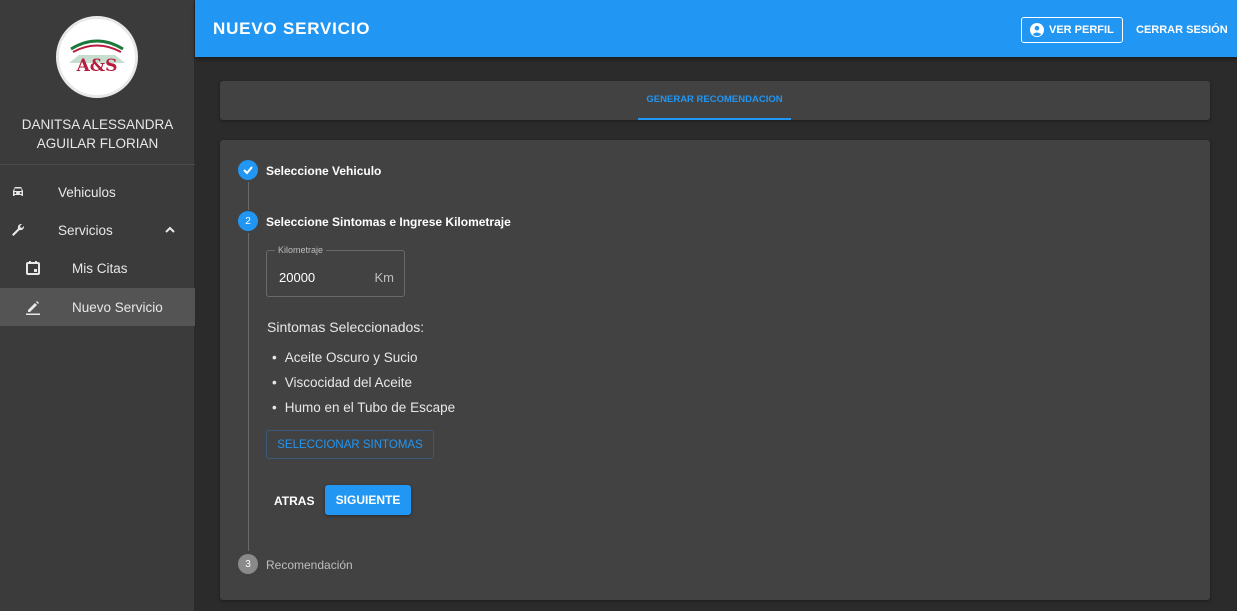 The width and height of the screenshot is (1237, 611). Describe the element at coordinates (97, 66) in the screenshot. I see `logo-text: A&S` at that location.